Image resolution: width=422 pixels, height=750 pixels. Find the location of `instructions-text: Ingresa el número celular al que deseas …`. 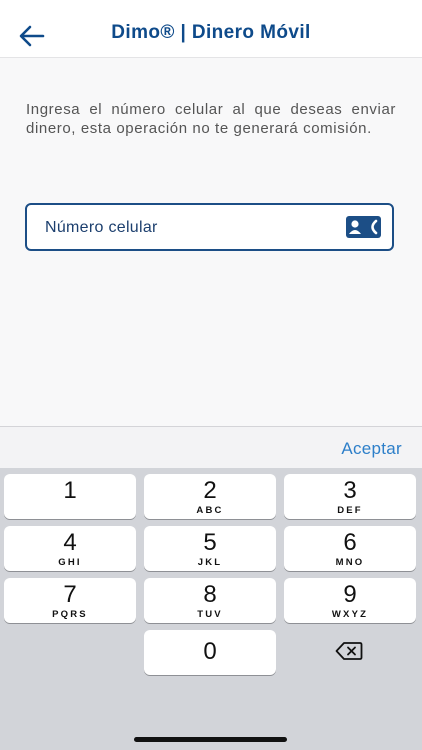

instructions-text: Ingresa el número celular al que deseas … is located at coordinates (211, 119).